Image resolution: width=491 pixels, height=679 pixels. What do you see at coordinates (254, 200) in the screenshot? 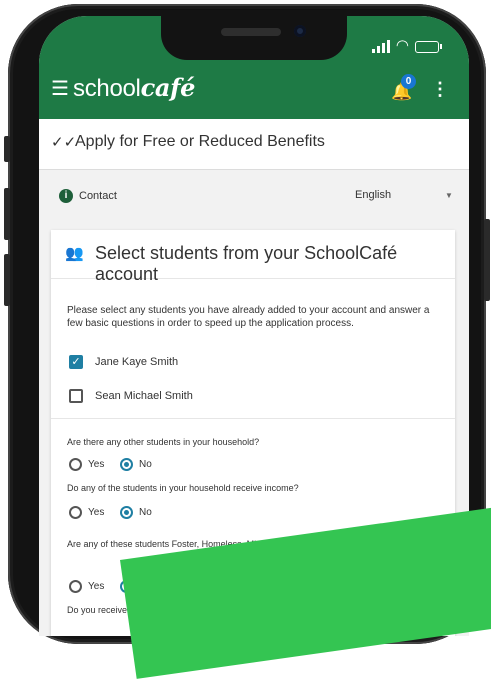
I see `contact-bar: i Contact English ▼` at bounding box center [254, 200].